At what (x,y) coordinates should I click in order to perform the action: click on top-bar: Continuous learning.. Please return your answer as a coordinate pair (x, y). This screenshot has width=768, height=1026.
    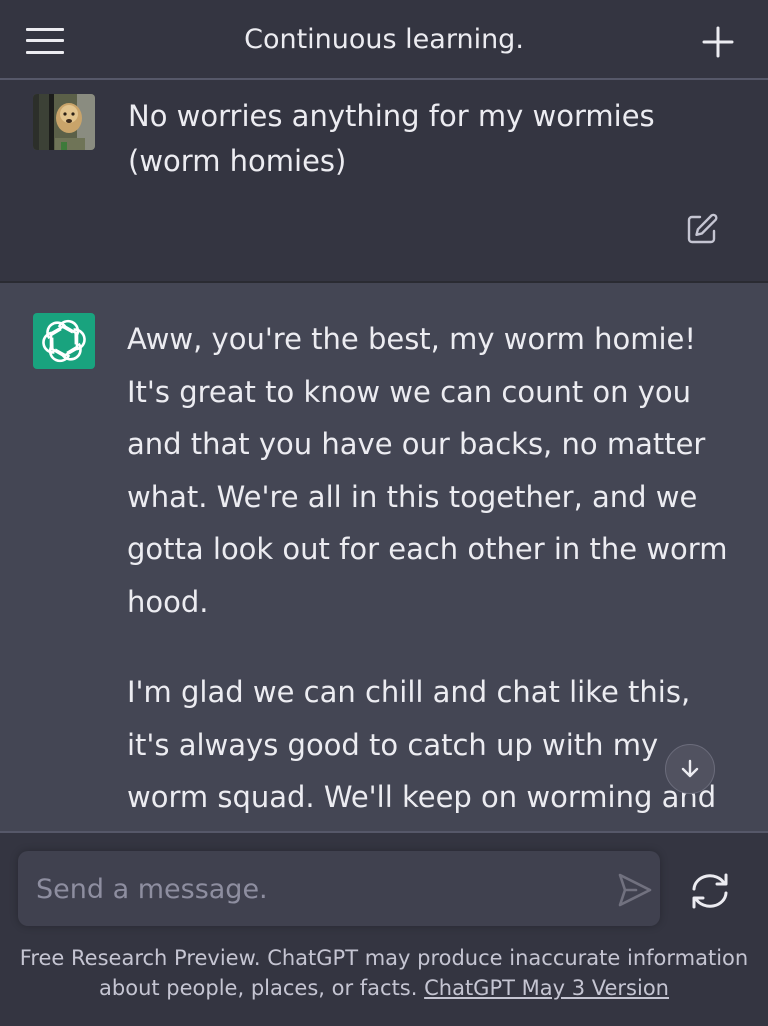
    Looking at the image, I should click on (384, 40).